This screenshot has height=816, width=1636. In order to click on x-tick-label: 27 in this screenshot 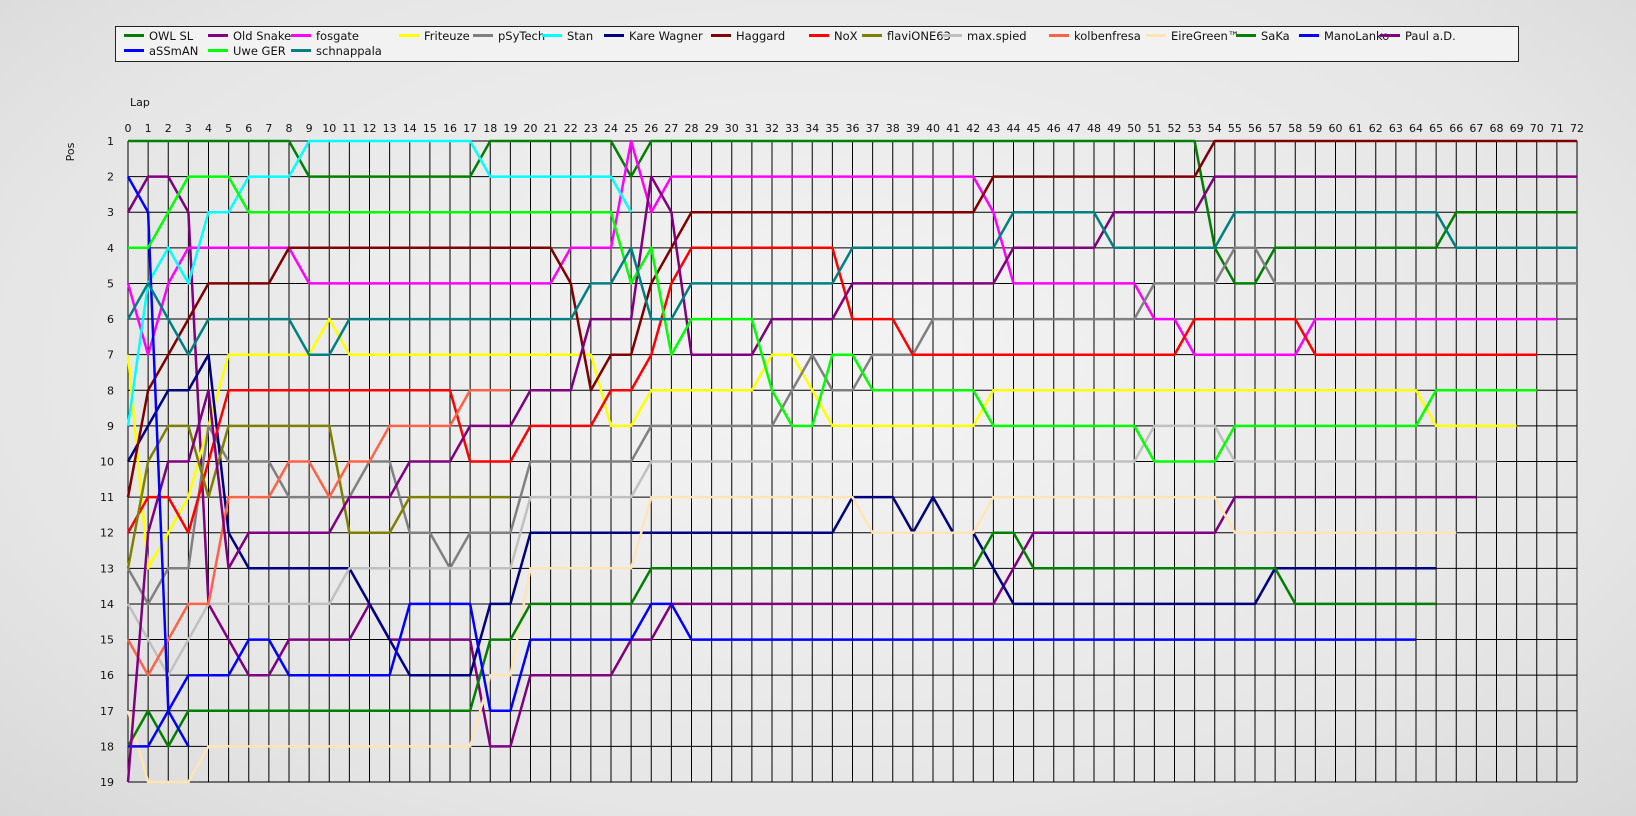, I will do `click(671, 128)`.